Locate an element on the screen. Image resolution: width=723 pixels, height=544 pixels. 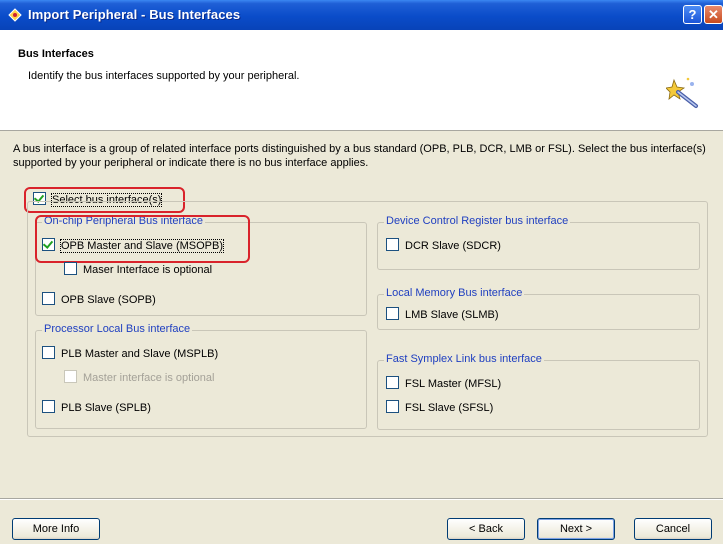
plb-slave-checkbox: PLB Slave (SPLB) is located at coordinates (96, 407).